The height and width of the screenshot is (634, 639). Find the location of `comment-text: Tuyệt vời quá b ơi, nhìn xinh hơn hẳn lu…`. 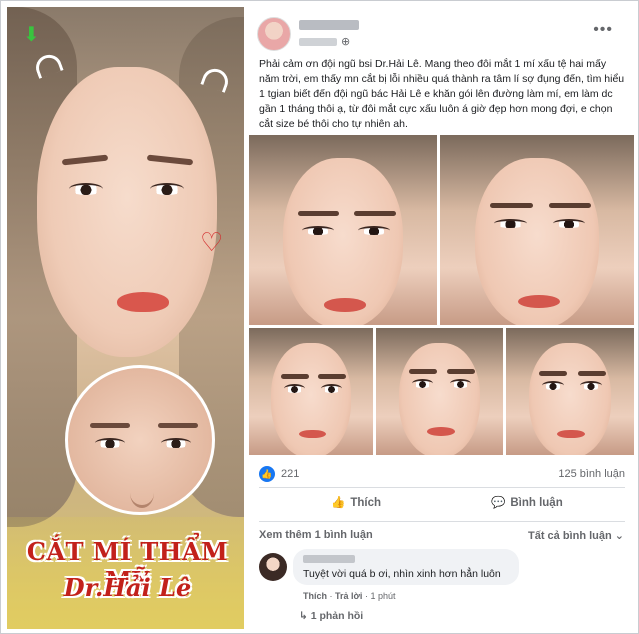

comment-text: Tuyệt vời quá b ơi, nhìn xinh hơn hẳn lu… is located at coordinates (402, 574).